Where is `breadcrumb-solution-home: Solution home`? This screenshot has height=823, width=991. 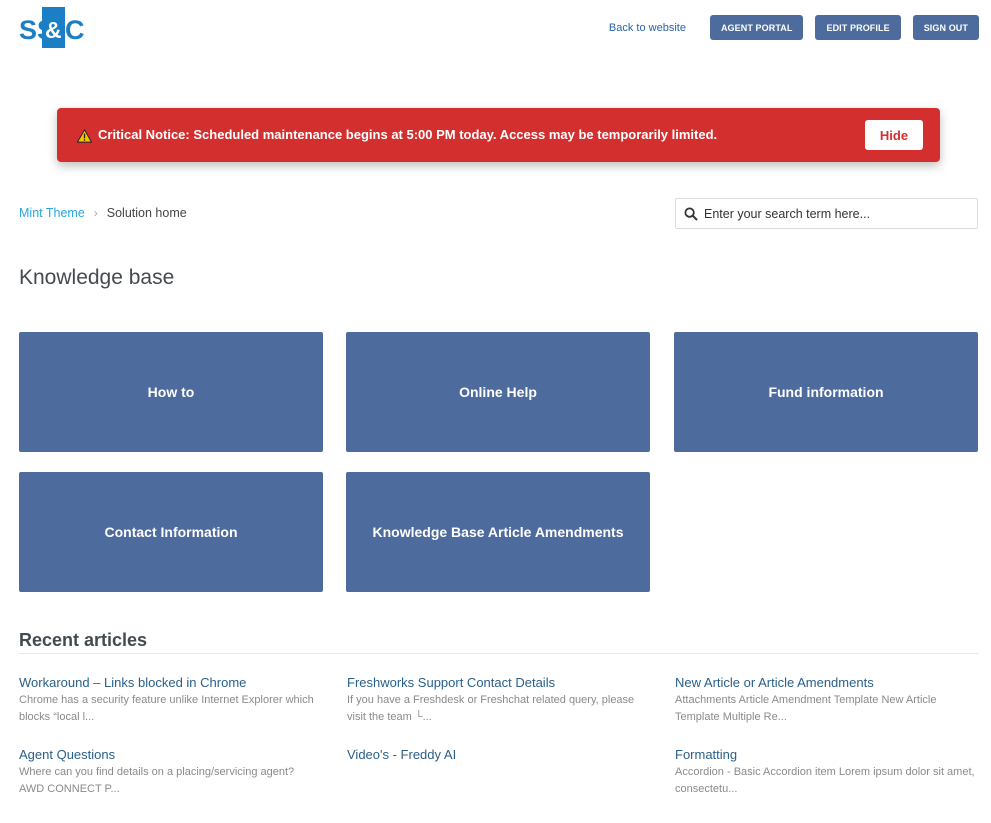
breadcrumb-solution-home: Solution home is located at coordinates (146, 213).